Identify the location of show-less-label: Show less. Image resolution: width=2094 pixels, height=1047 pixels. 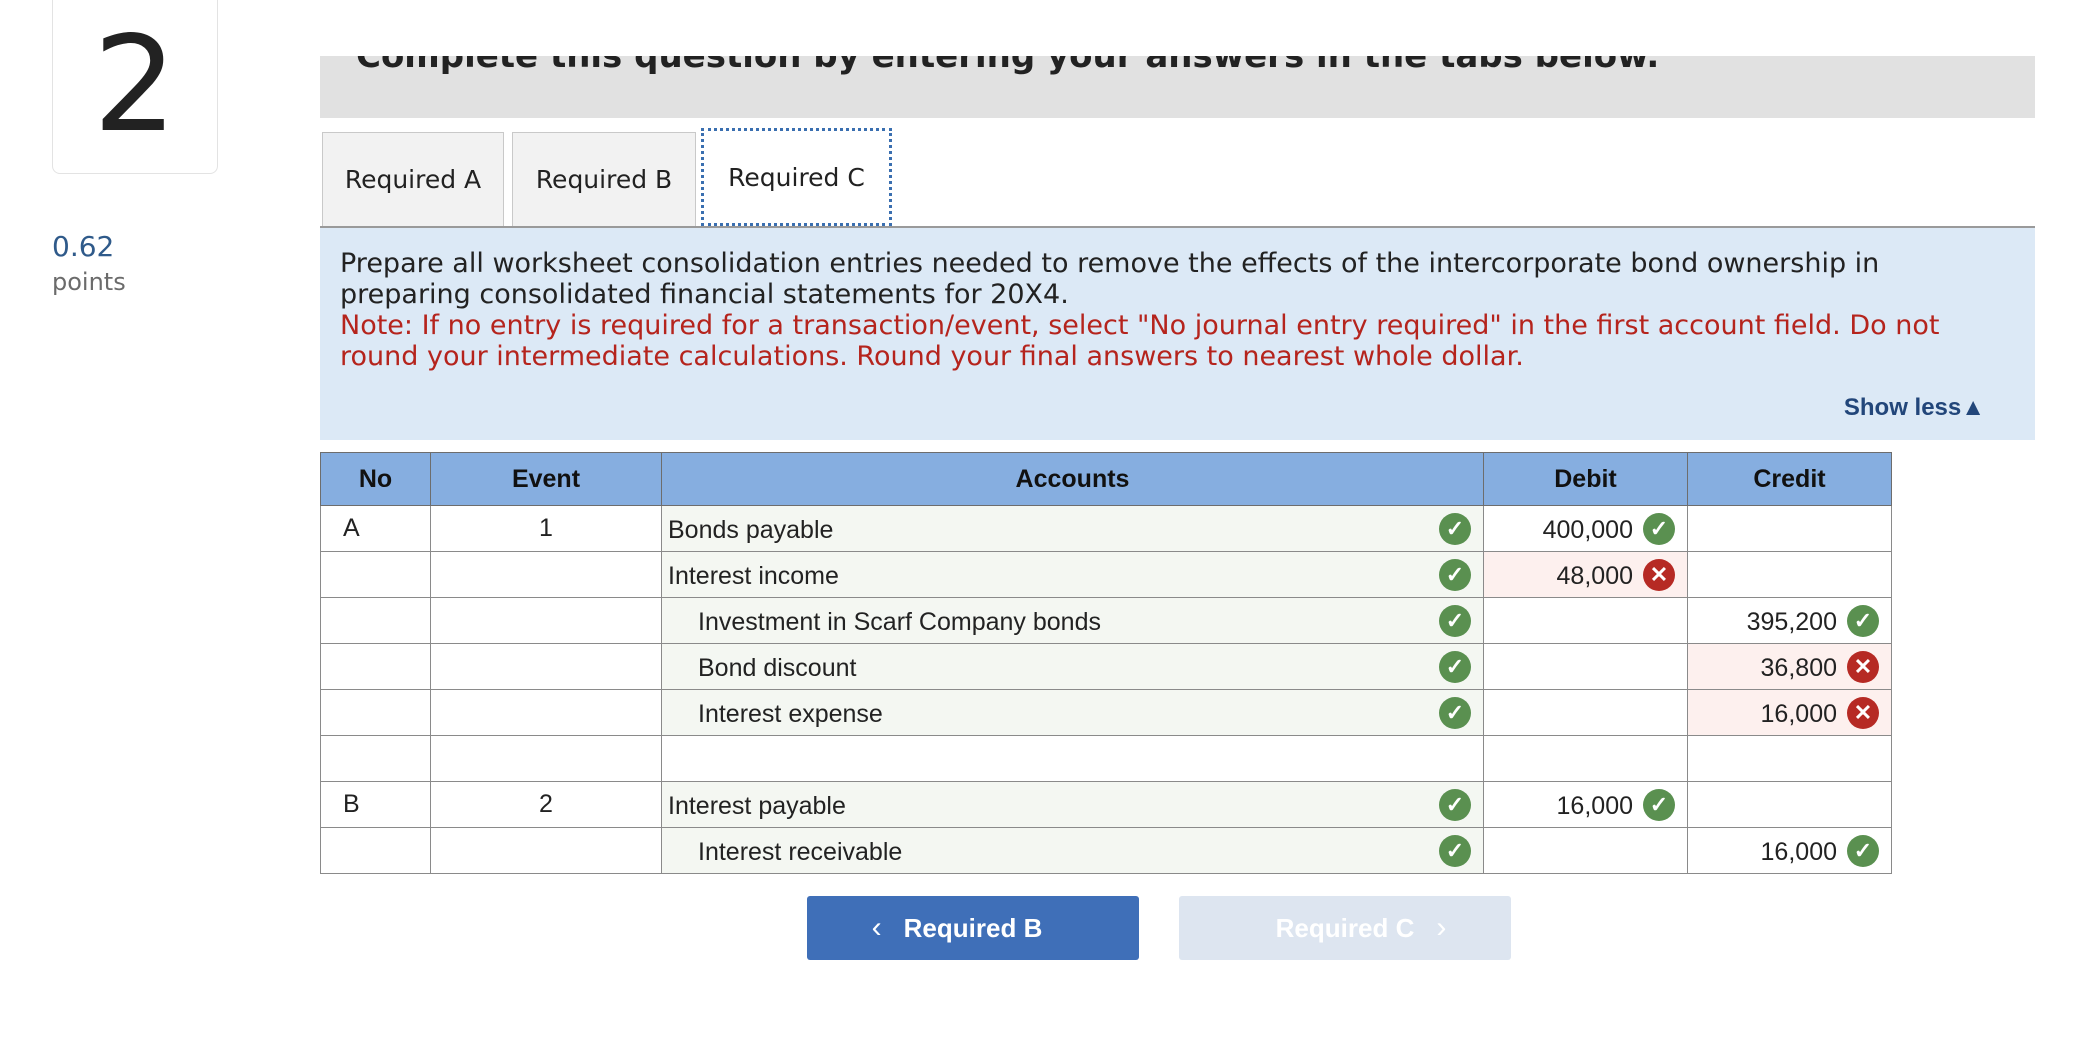
(1902, 407).